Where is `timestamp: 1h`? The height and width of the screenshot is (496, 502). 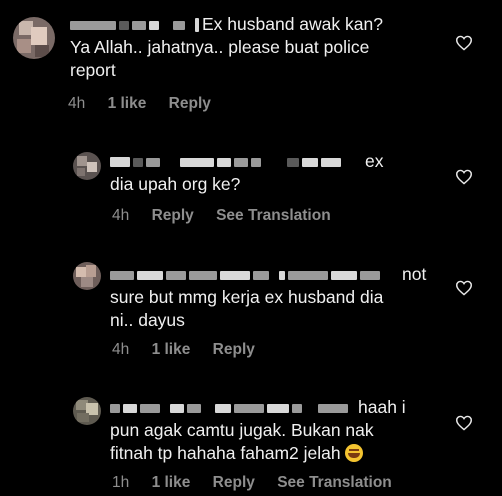 timestamp: 1h is located at coordinates (121, 482).